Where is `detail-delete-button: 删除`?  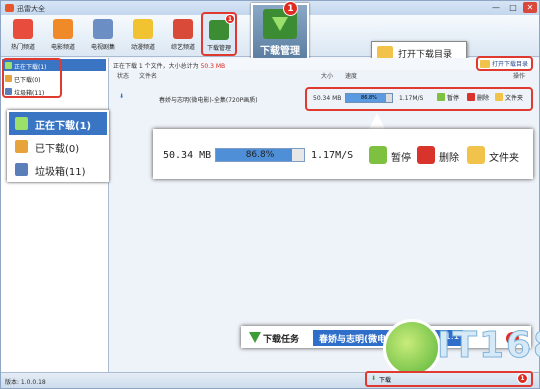
detail-delete-button: 删除 is located at coordinates (438, 156).